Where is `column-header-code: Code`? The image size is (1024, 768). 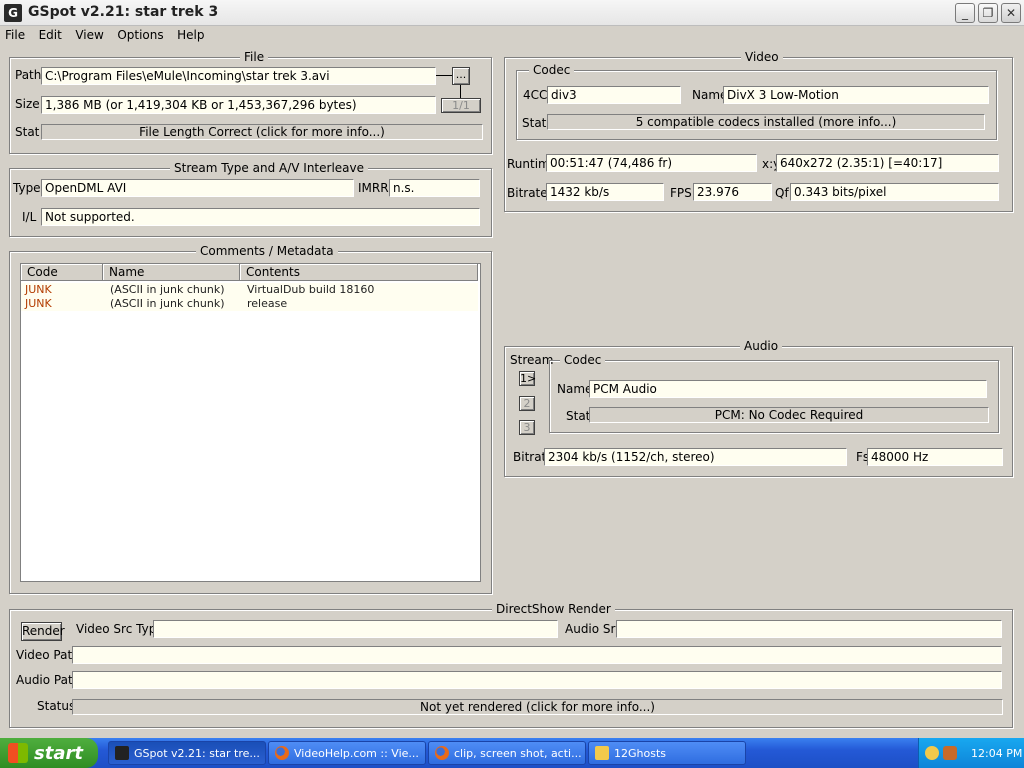
column-header-code: Code is located at coordinates (62, 272).